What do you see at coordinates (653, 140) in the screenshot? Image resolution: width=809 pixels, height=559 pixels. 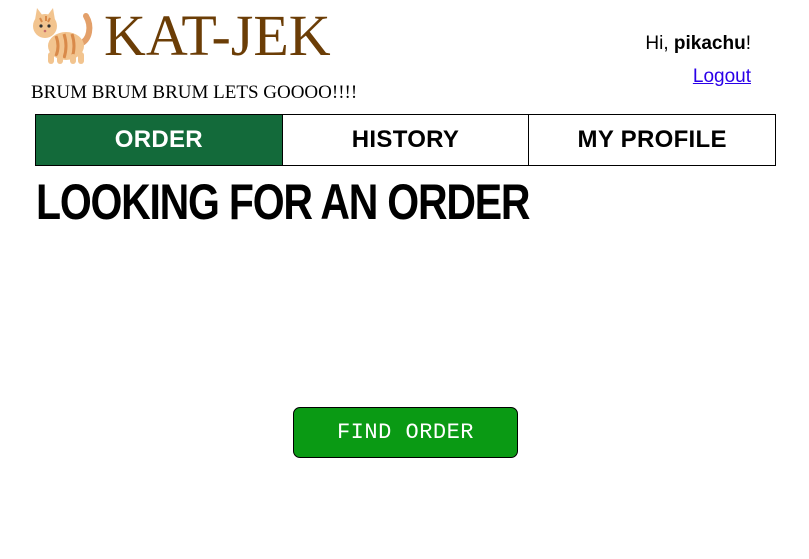 I see `tab-my-profile: MY PROFILE` at bounding box center [653, 140].